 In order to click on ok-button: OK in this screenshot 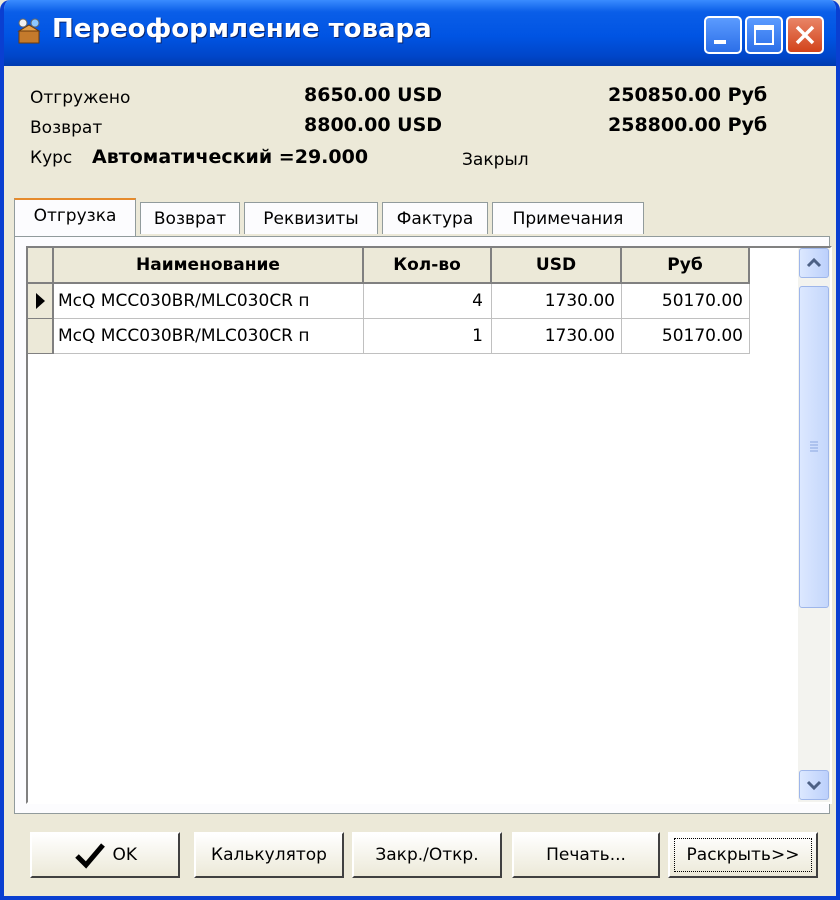, I will do `click(105, 855)`.